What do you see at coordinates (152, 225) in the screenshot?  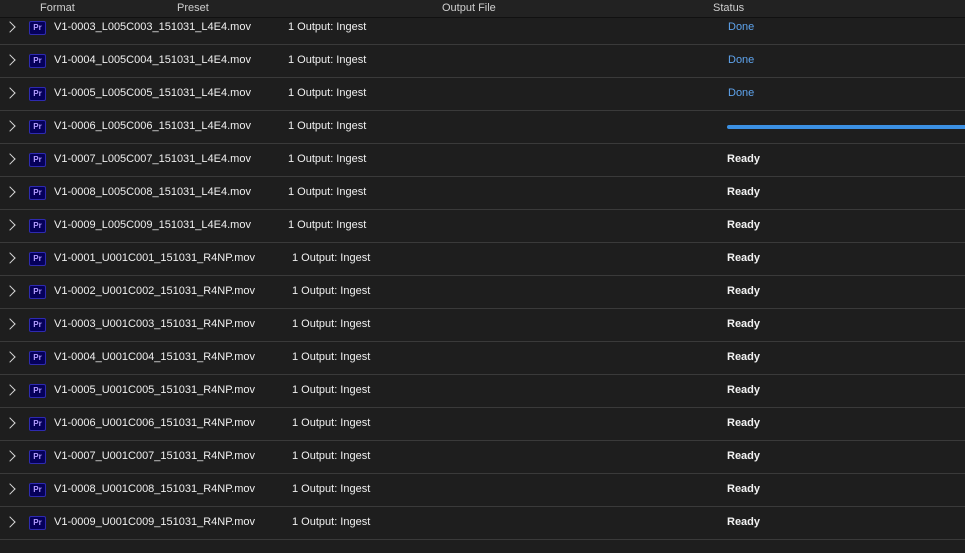 I see `source-file-name: V1-0009_L005C009_151031_L4E4.mov` at bounding box center [152, 225].